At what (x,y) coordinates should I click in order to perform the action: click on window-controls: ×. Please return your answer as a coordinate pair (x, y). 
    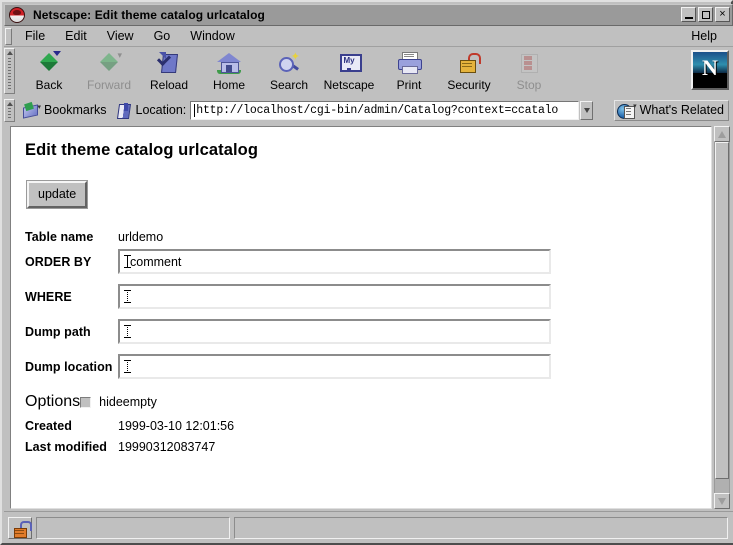
    Looking at the image, I should click on (705, 14).